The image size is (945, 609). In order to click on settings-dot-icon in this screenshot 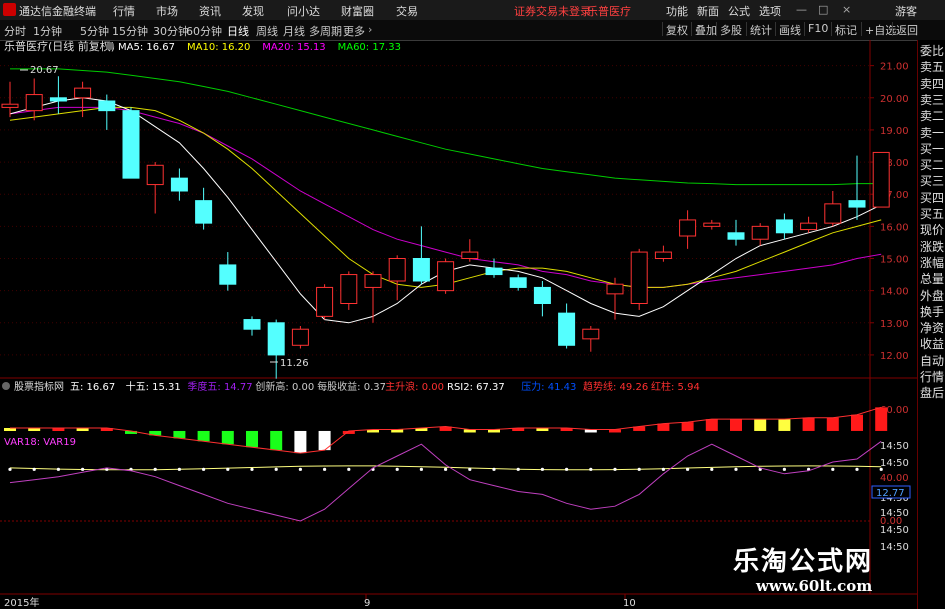, I will do `click(110, 46)`.